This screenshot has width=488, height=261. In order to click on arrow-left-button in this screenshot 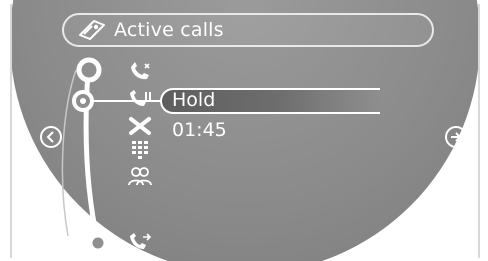, I will do `click(51, 137)`.